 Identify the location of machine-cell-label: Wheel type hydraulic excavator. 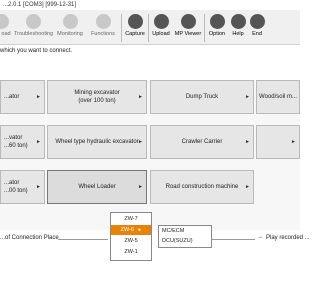
(97, 142).